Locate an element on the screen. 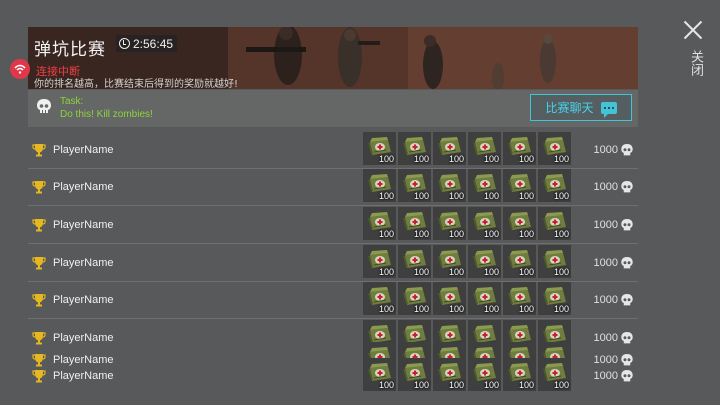 This screenshot has height=405, width=720. timer-value: 2:56:45 is located at coordinates (153, 43).